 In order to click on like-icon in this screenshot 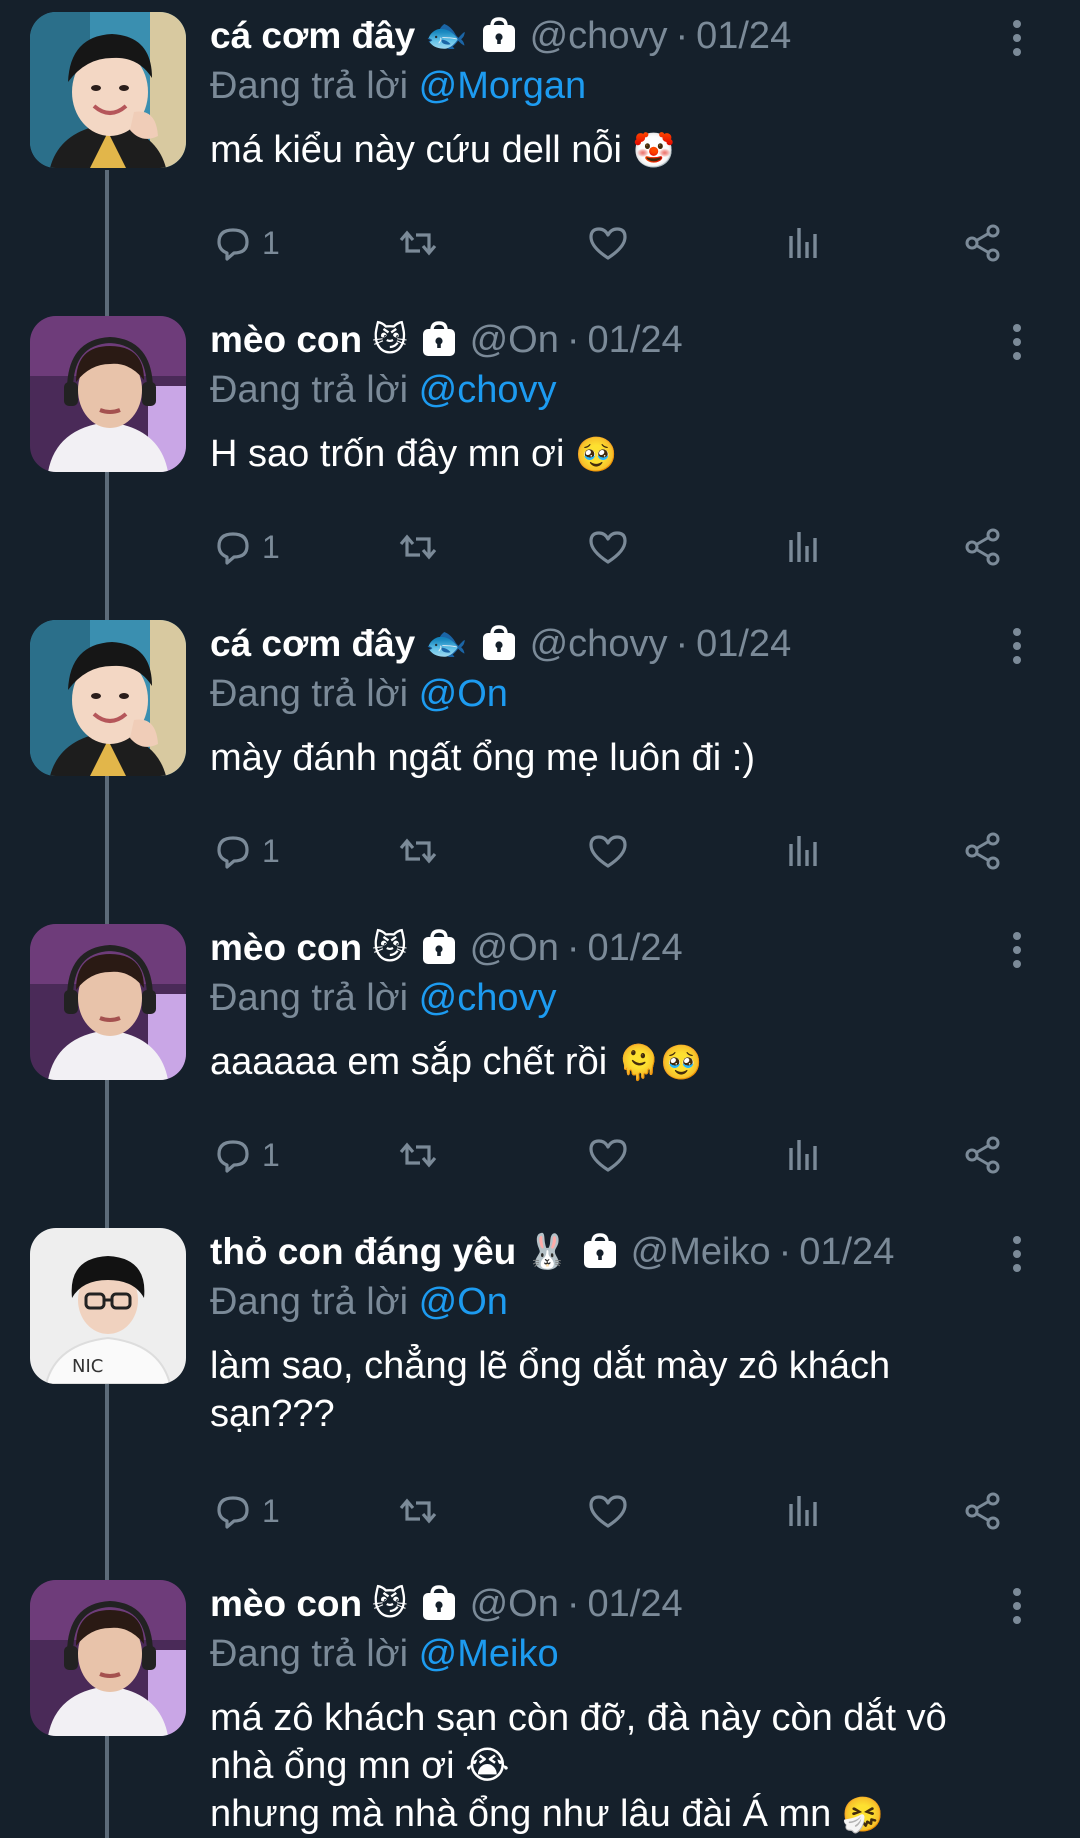, I will do `click(608, 1155)`.